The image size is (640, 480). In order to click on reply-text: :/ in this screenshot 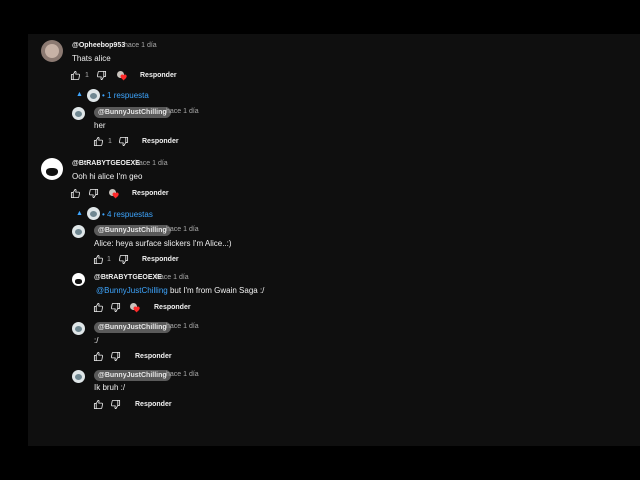, I will do `click(96, 340)`.